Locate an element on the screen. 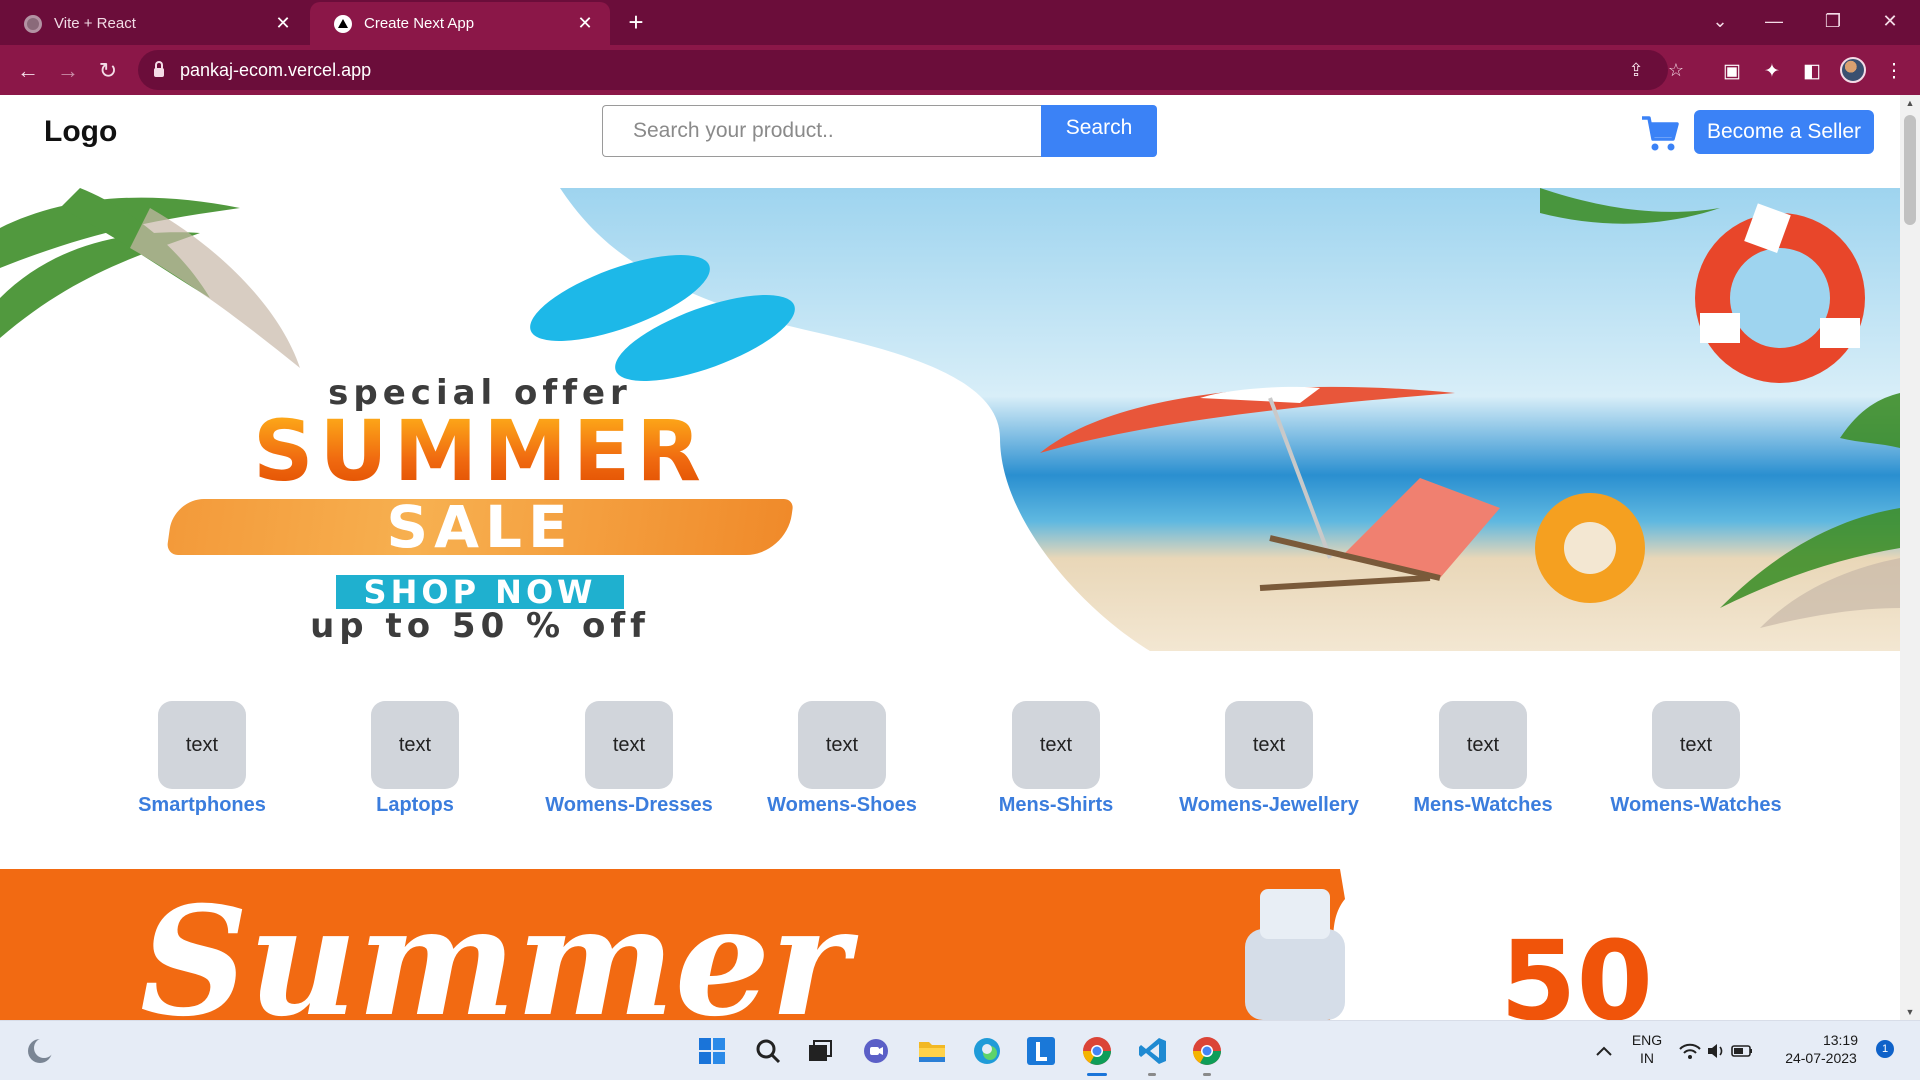  teams-chat-icon is located at coordinates (876, 1051).